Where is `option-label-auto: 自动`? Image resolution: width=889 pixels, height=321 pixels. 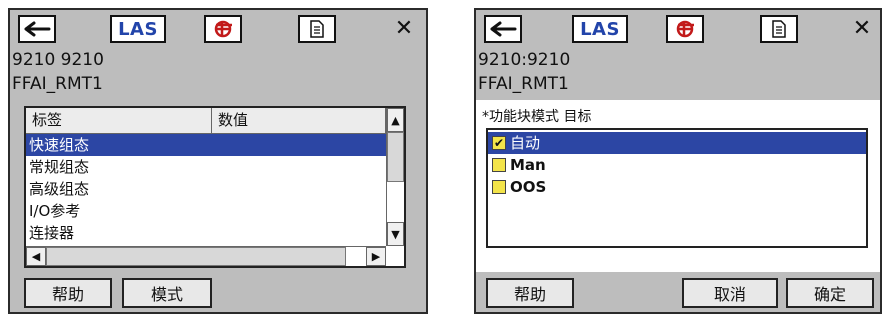
option-label-auto: 自动 is located at coordinates (525, 143).